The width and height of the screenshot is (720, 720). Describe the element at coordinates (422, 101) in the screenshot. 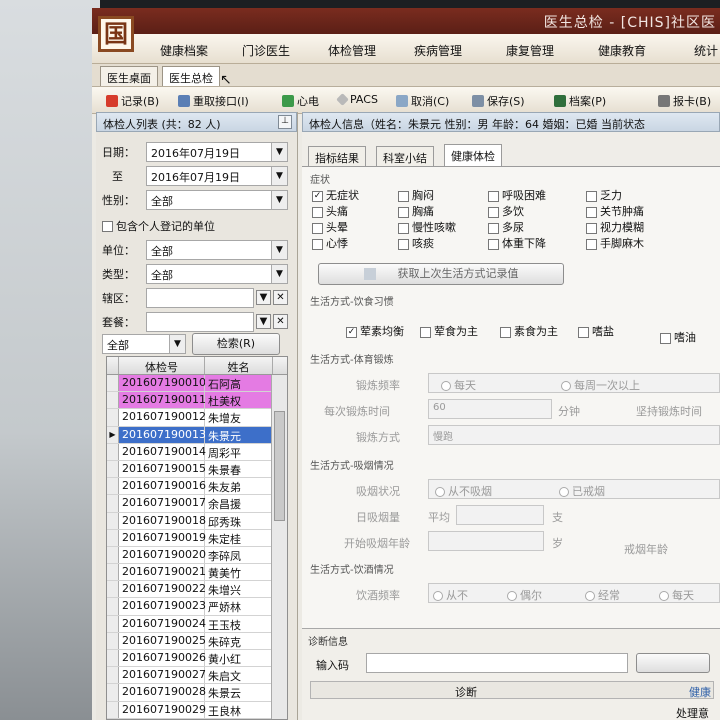

I see `cancel-button: 取消(C)` at that location.